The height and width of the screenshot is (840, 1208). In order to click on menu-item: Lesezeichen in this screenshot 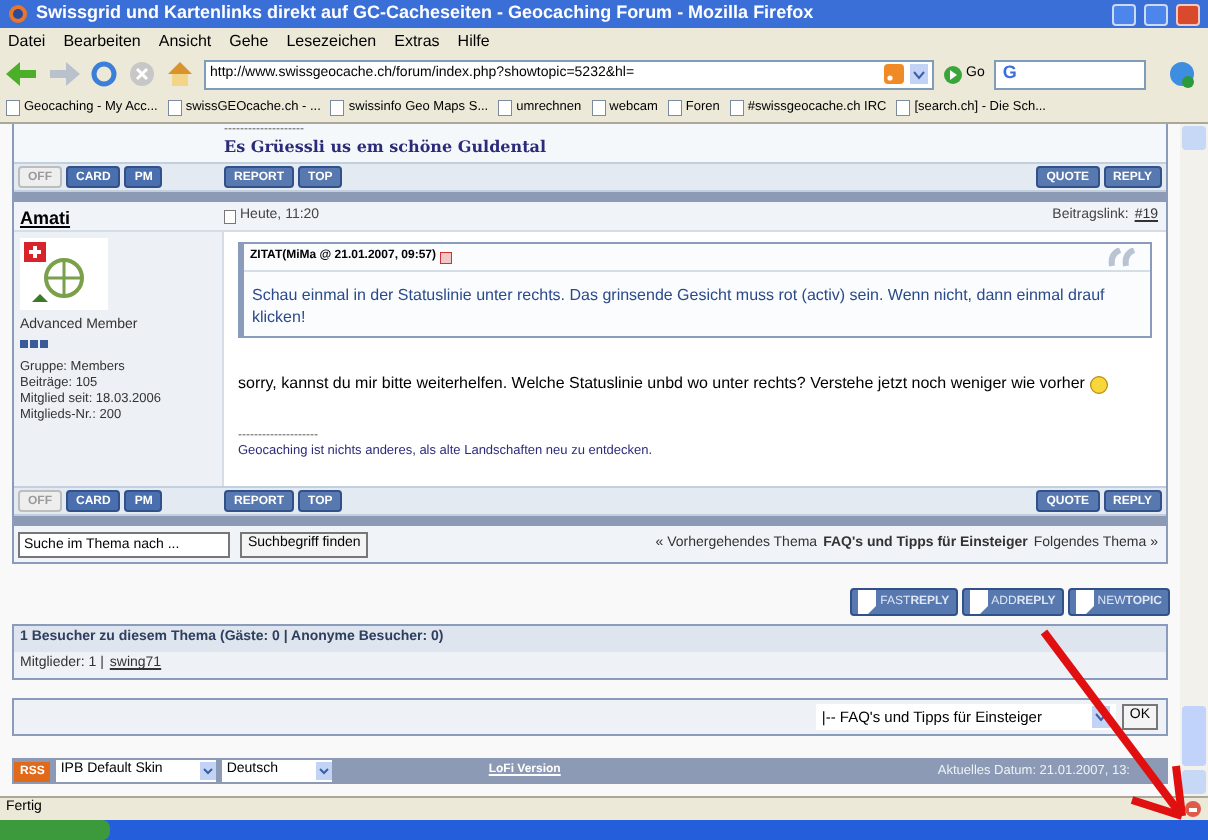, I will do `click(331, 41)`.